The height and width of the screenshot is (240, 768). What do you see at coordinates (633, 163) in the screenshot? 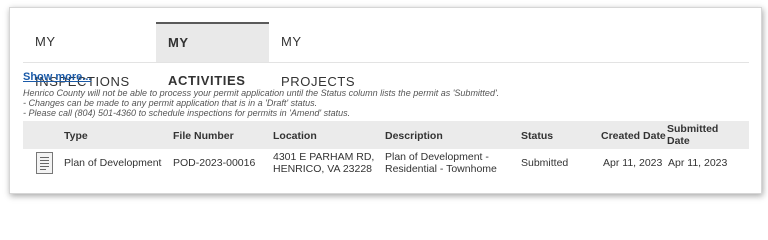
I see `cell-created-date: Apr 11, 2023` at bounding box center [633, 163].